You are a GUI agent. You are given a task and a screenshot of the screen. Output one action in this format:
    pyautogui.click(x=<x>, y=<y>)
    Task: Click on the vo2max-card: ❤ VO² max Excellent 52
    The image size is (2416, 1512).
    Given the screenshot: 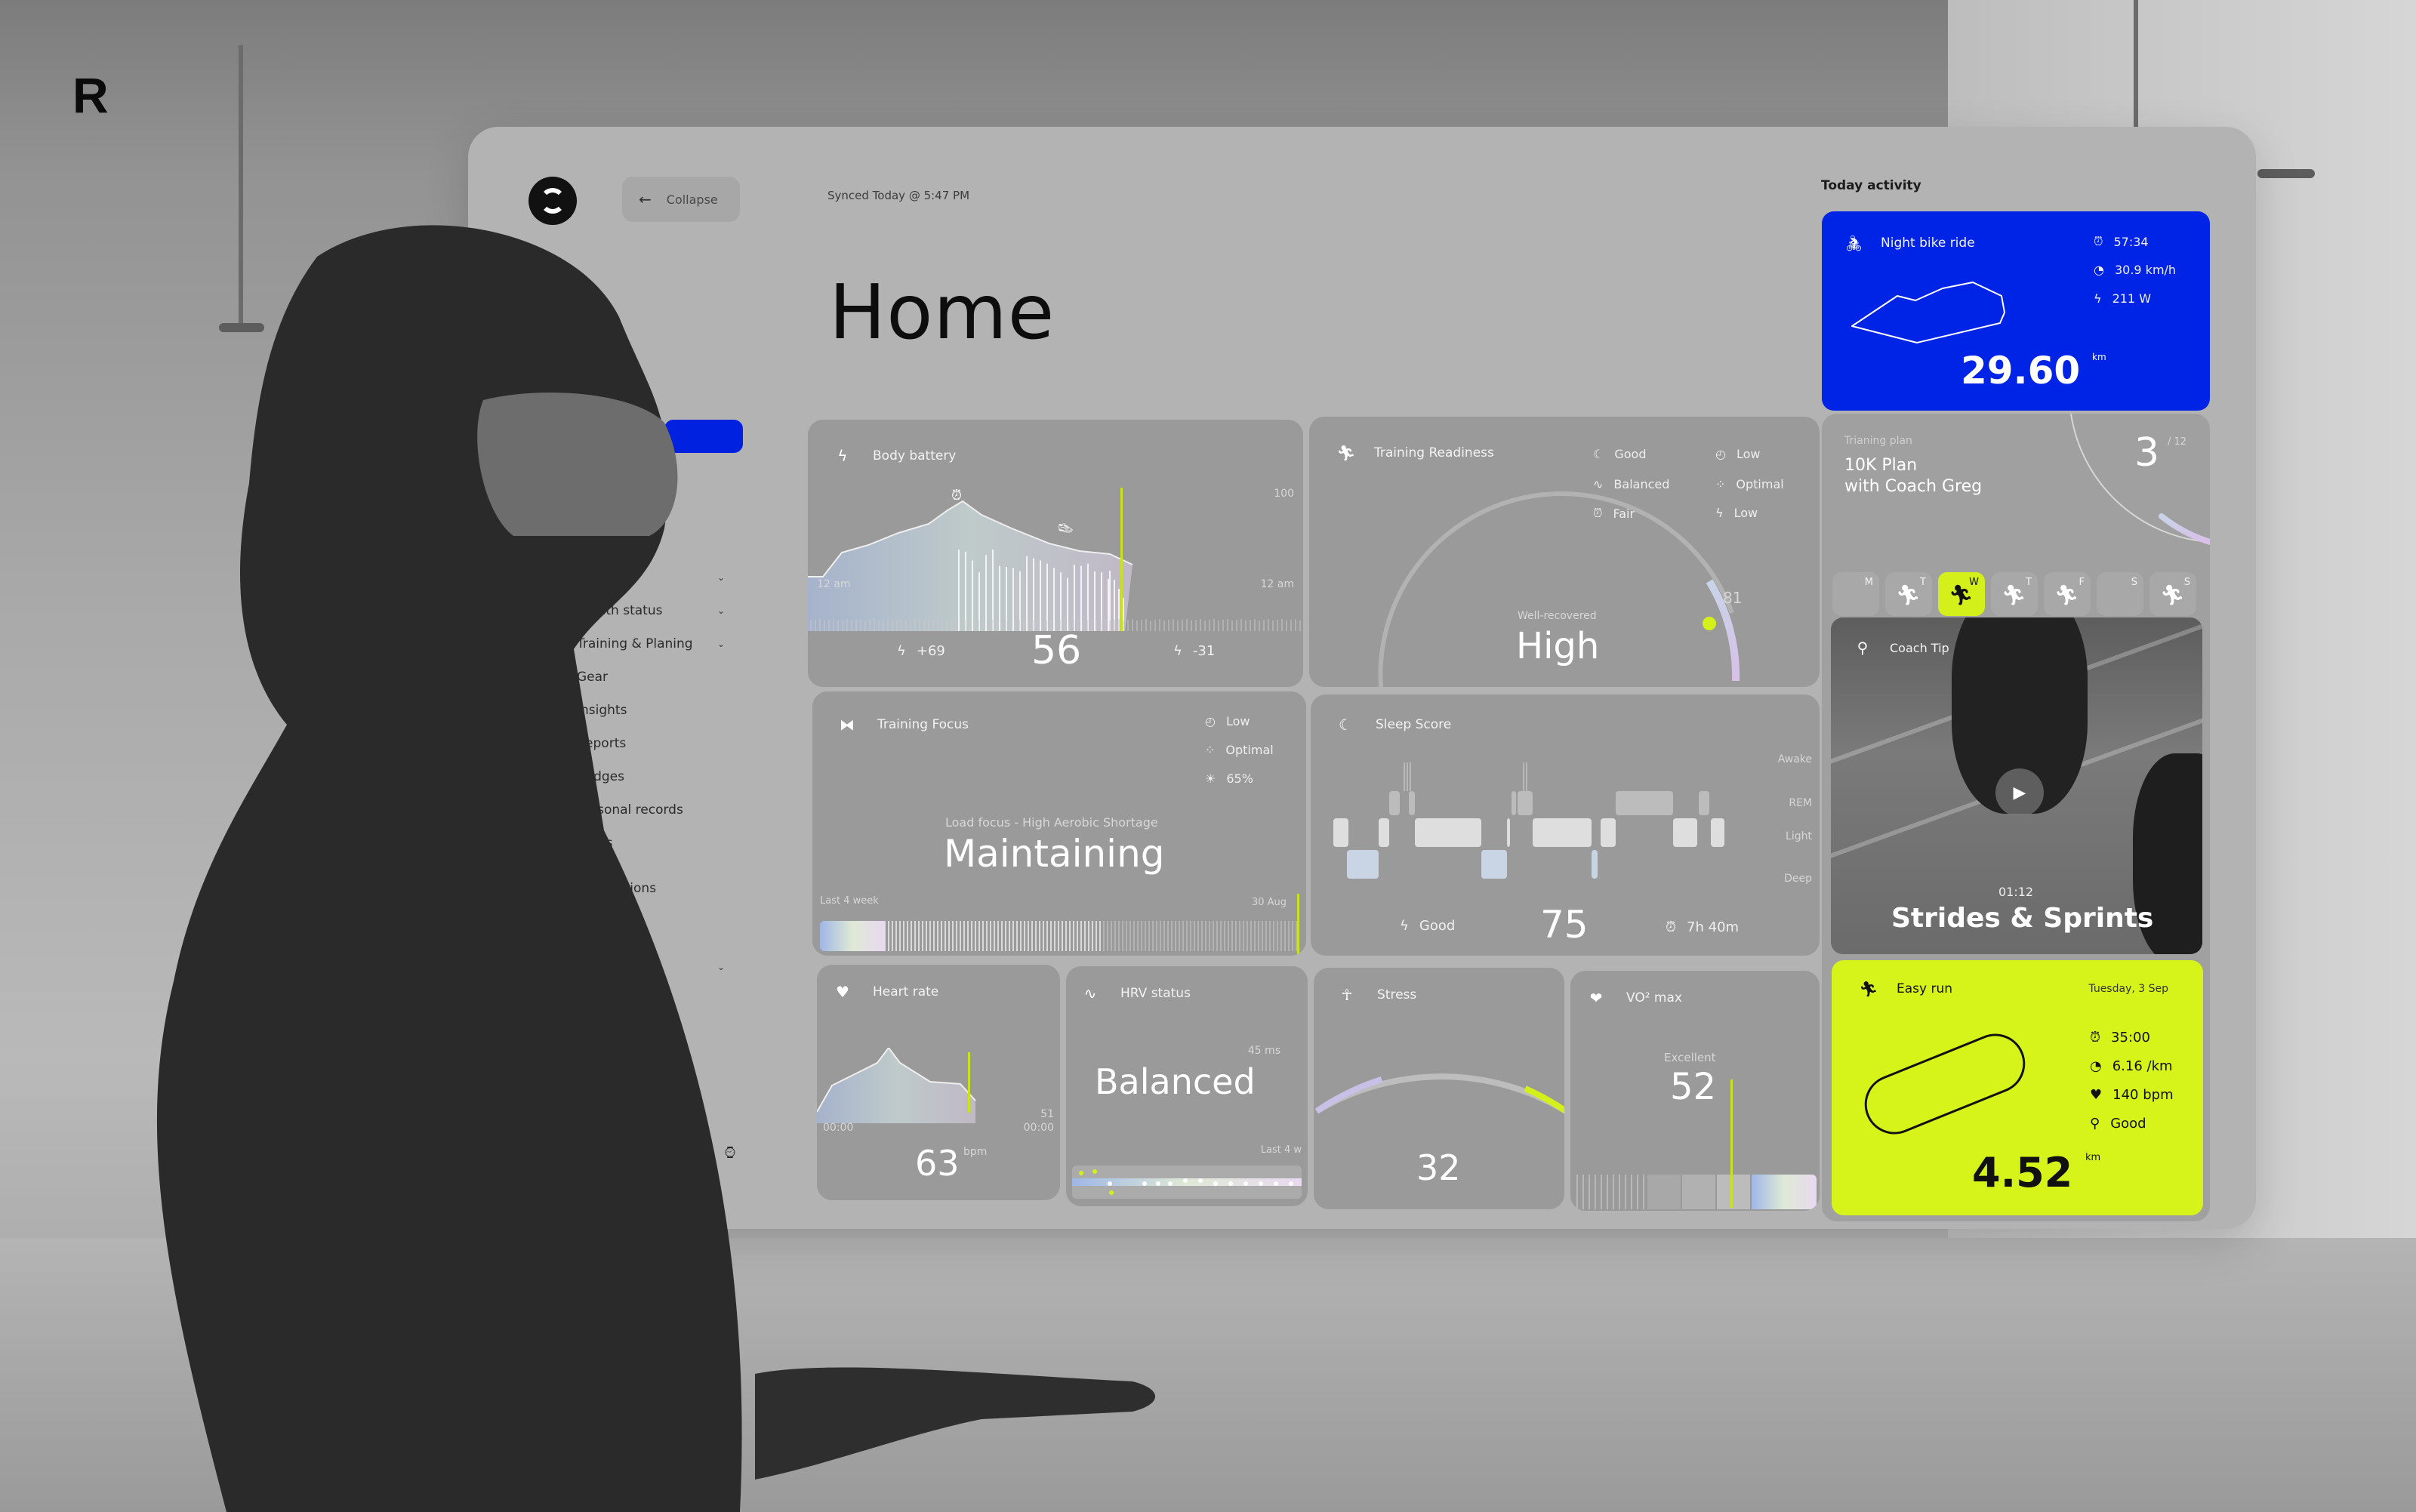 What is the action you would take?
    pyautogui.click(x=1695, y=1091)
    